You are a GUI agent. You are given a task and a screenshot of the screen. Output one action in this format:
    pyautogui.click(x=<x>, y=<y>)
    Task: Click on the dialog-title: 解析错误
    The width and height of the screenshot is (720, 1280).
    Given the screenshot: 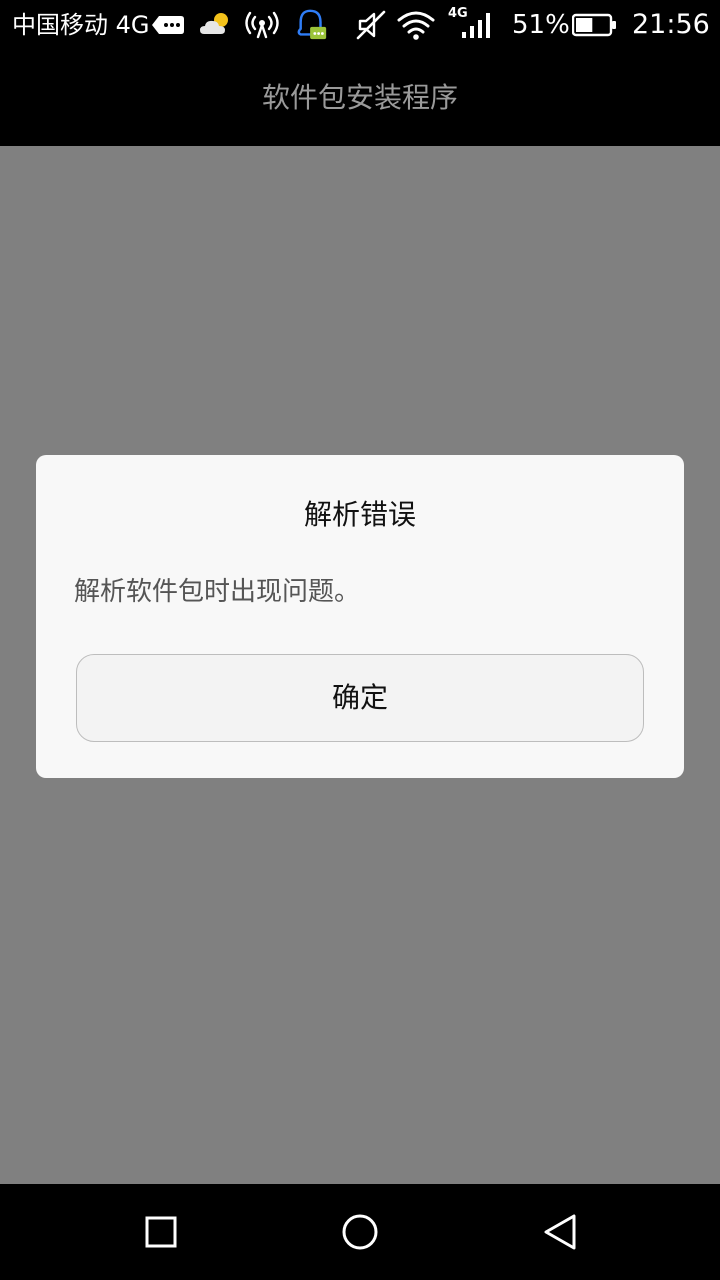 What is the action you would take?
    pyautogui.click(x=359, y=514)
    